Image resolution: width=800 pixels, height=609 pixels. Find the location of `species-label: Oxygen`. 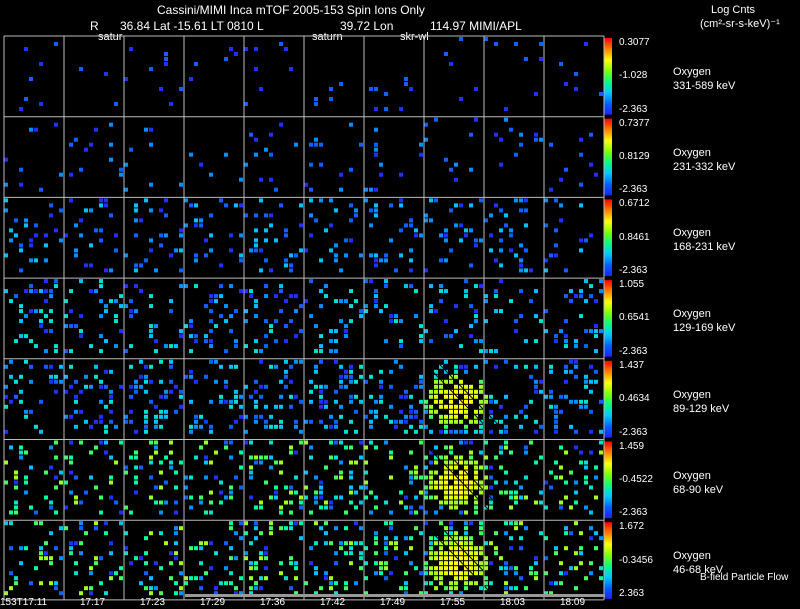

species-label: Oxygen is located at coordinates (692, 314).